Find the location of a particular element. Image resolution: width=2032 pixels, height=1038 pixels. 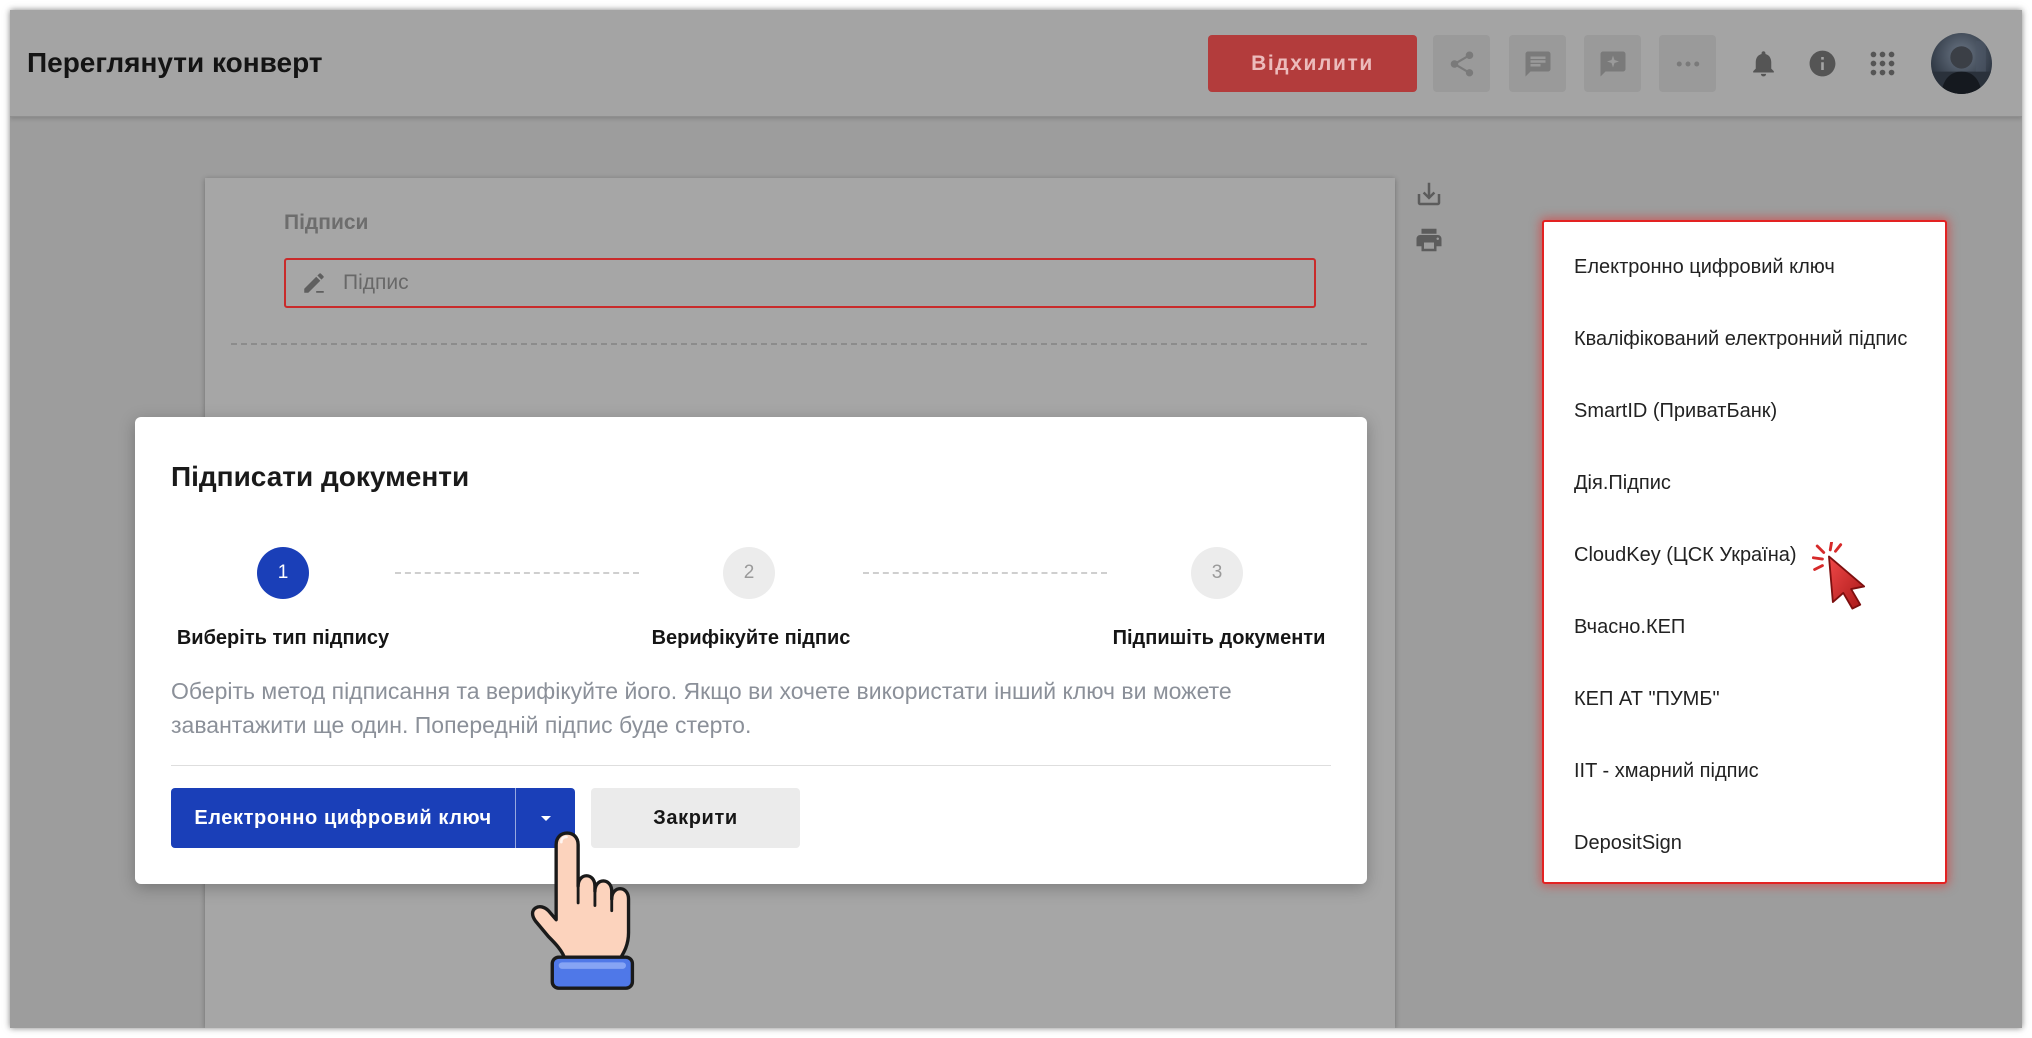

avatar is located at coordinates (1961, 63).